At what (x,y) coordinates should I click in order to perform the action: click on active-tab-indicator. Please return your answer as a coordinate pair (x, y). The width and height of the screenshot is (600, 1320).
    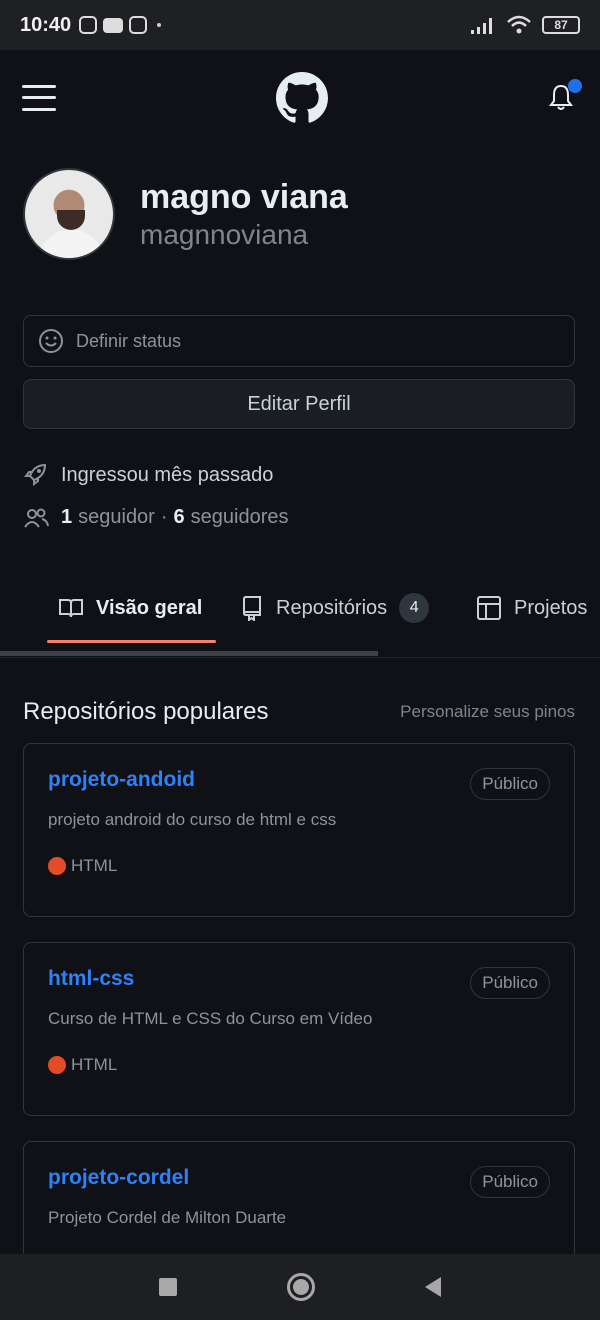
    Looking at the image, I should click on (131, 641).